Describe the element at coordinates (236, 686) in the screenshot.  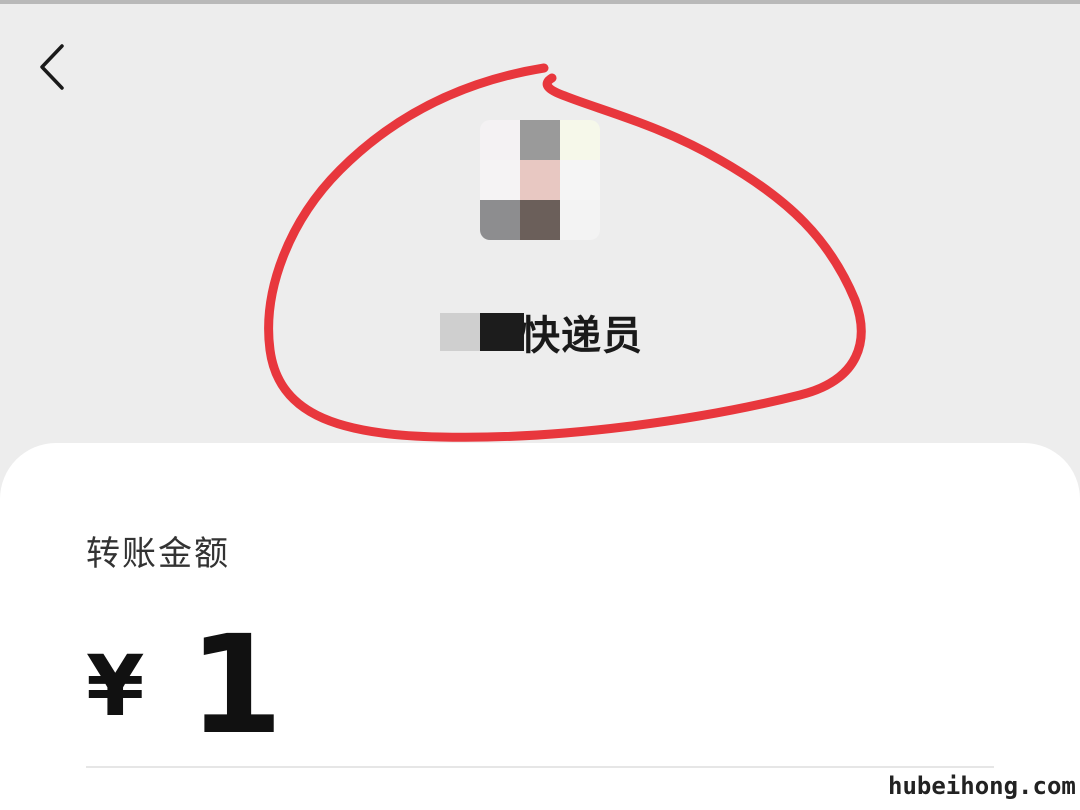
I see `amount-value: 1` at that location.